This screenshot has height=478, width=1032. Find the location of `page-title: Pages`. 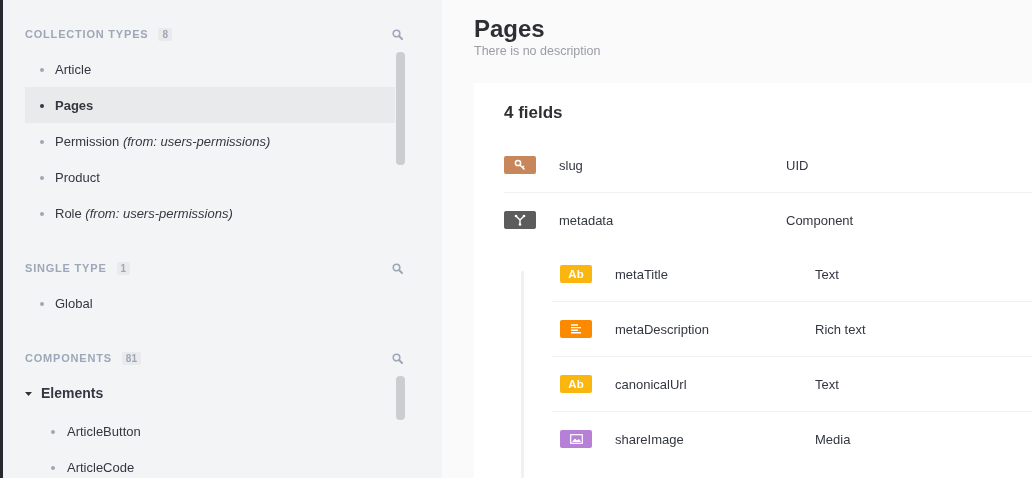

page-title: Pages is located at coordinates (510, 29).